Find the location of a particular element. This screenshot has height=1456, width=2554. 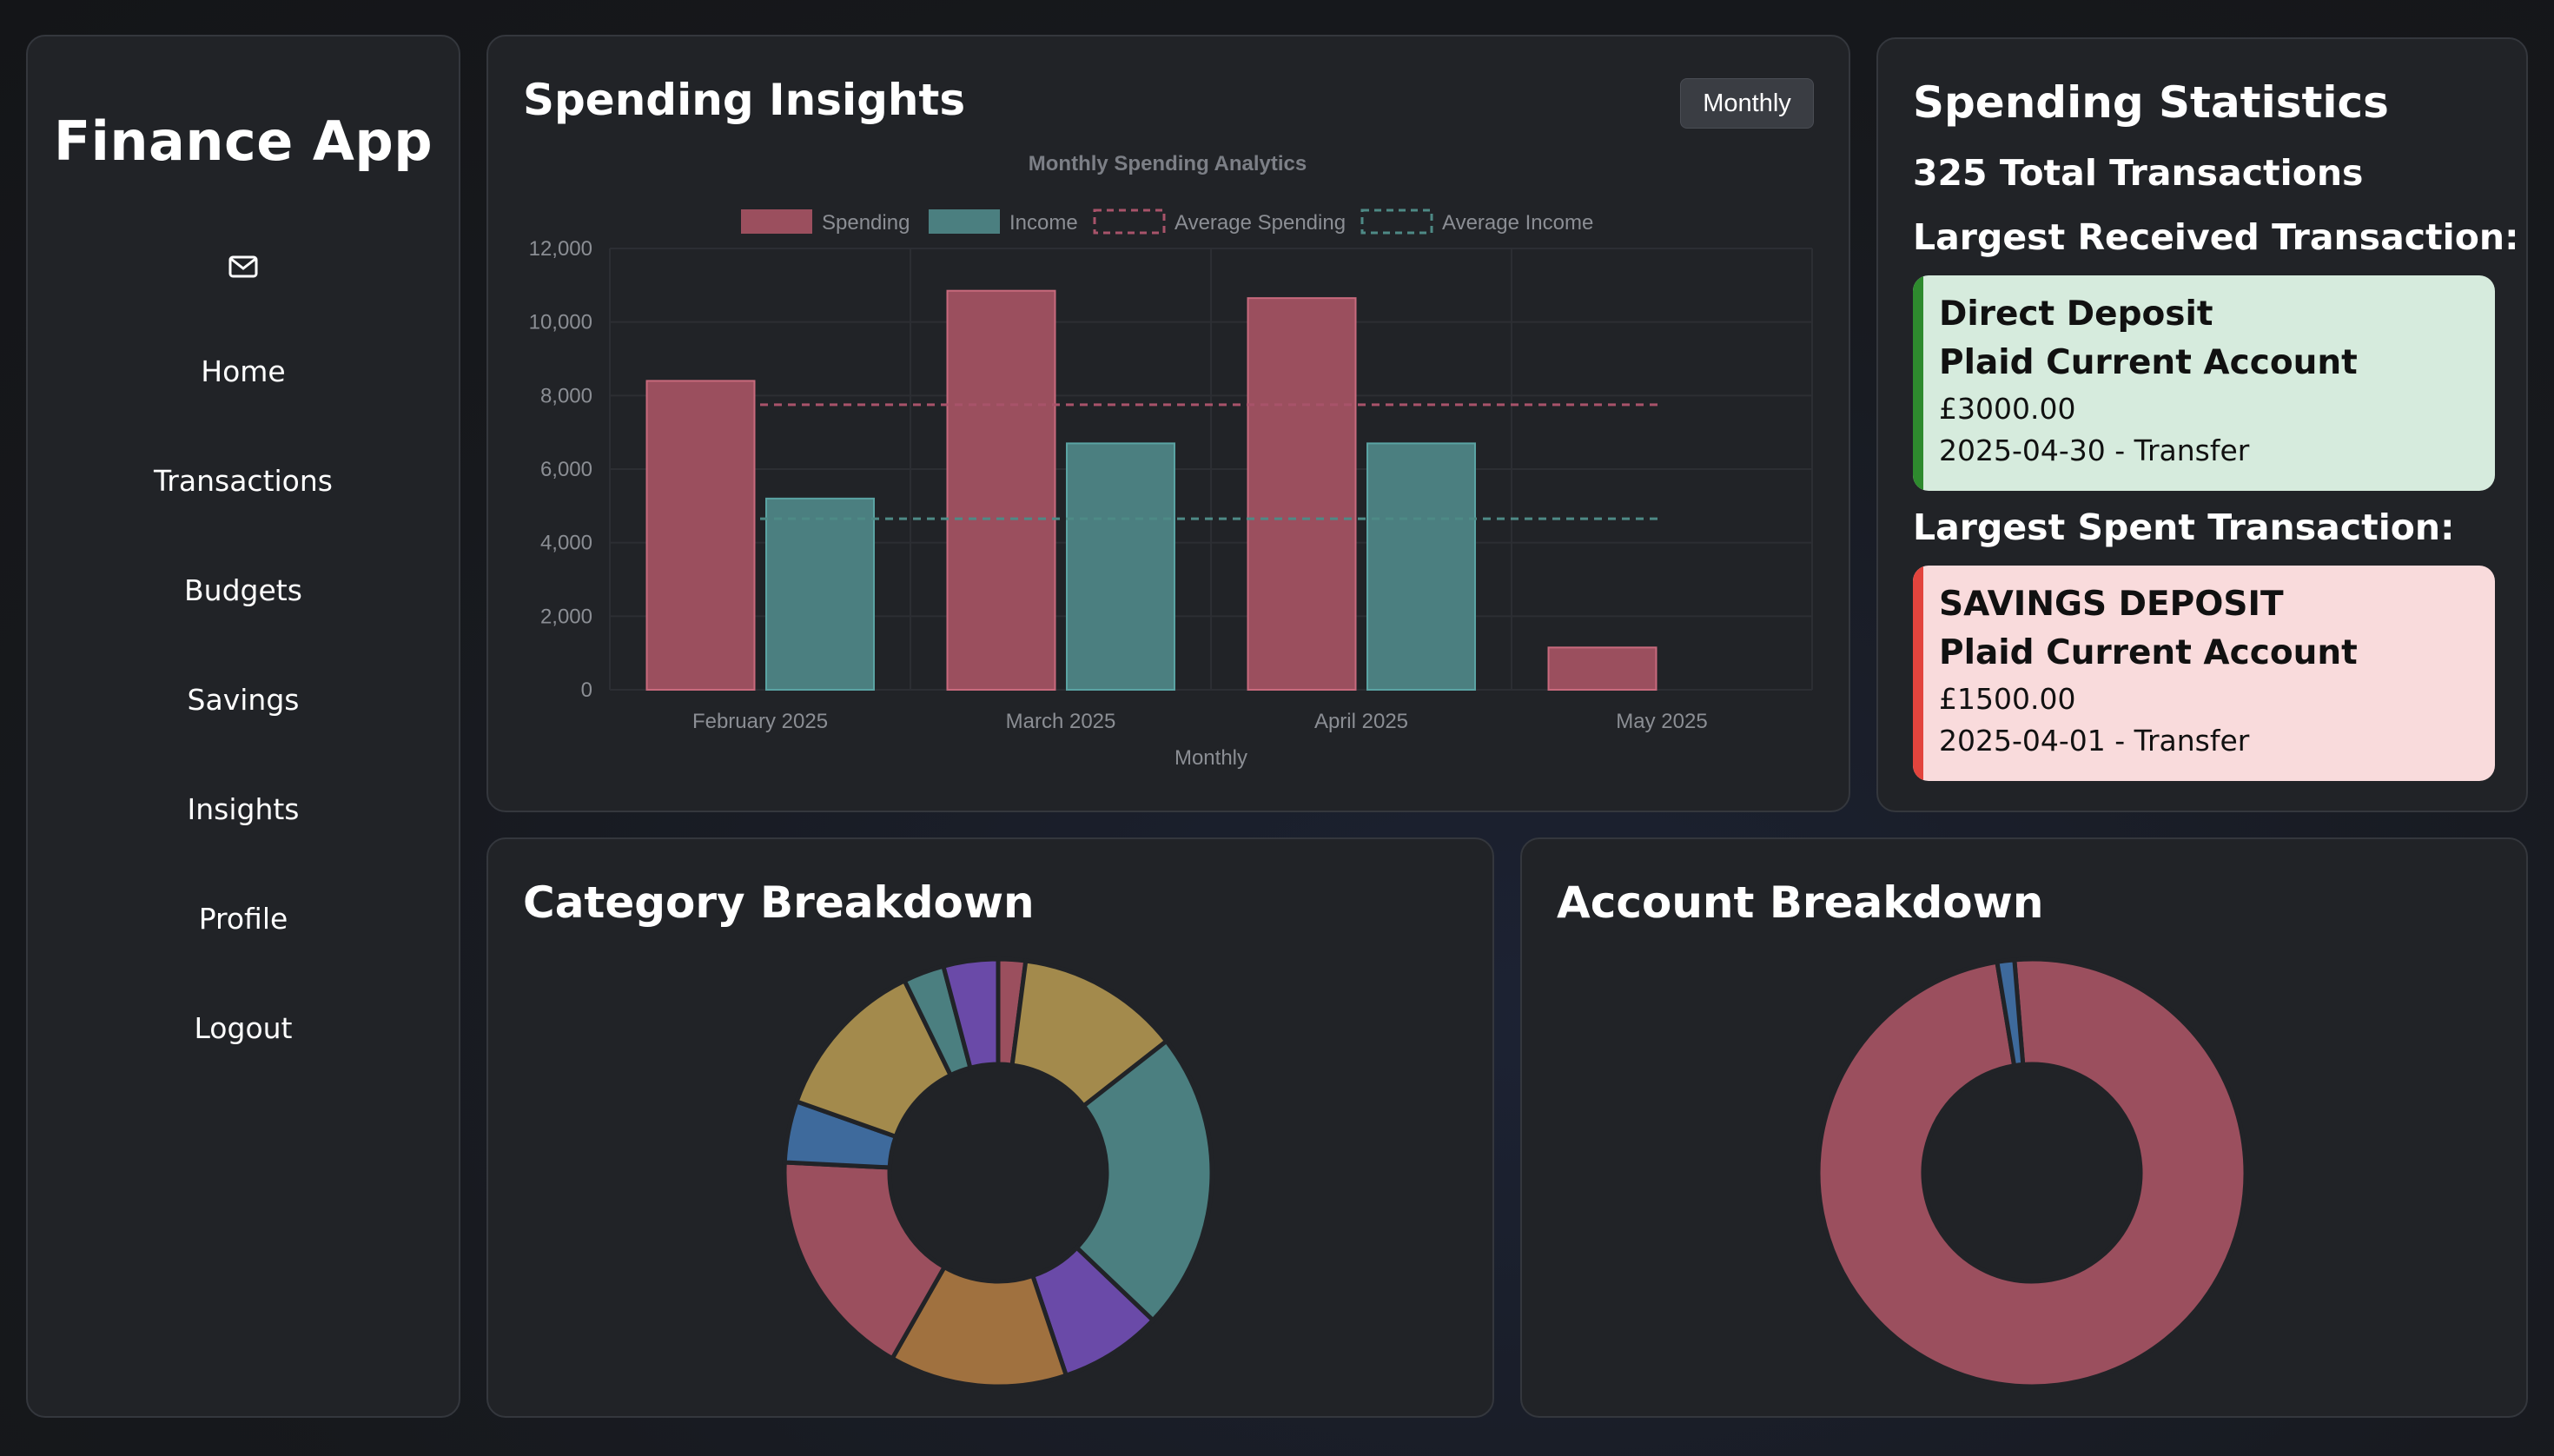

chart-title: Monthly Spending Analytics is located at coordinates (1168, 163).